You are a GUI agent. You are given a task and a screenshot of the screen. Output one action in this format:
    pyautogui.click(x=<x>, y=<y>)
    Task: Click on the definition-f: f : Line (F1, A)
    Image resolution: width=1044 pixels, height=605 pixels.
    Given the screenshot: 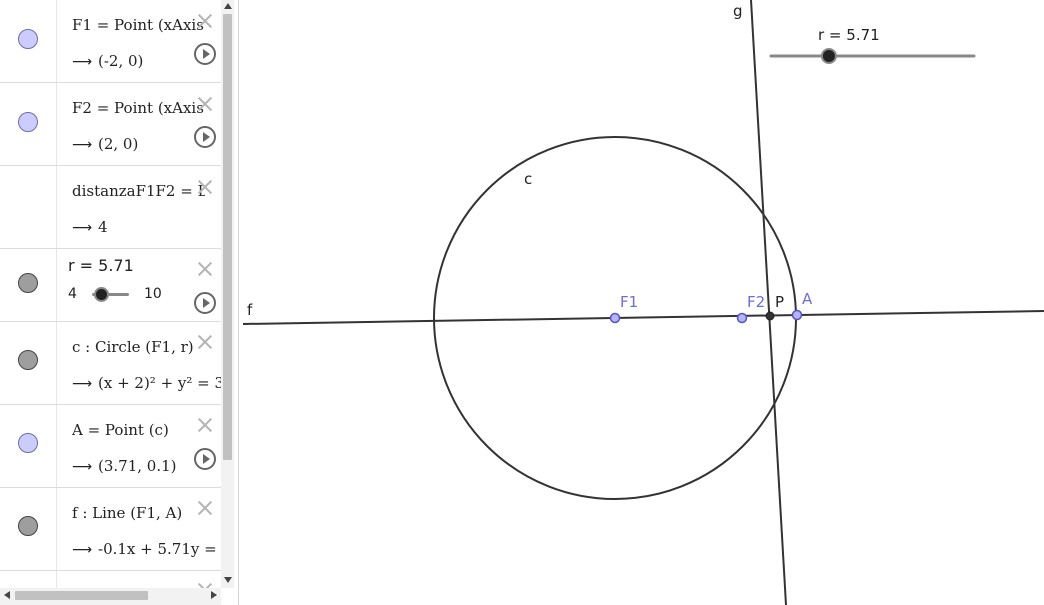 What is the action you would take?
    pyautogui.click(x=138, y=513)
    